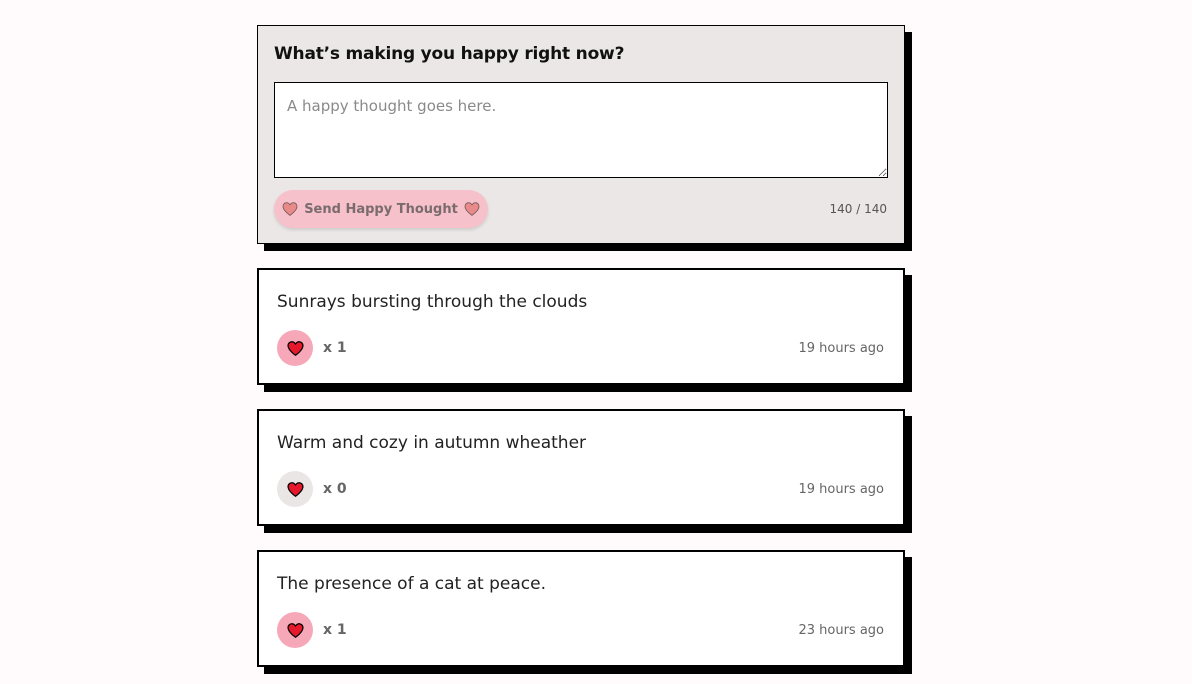 This screenshot has height=684, width=1192. Describe the element at coordinates (432, 302) in the screenshot. I see `thought-message: Sunrays bursting through the clouds` at that location.